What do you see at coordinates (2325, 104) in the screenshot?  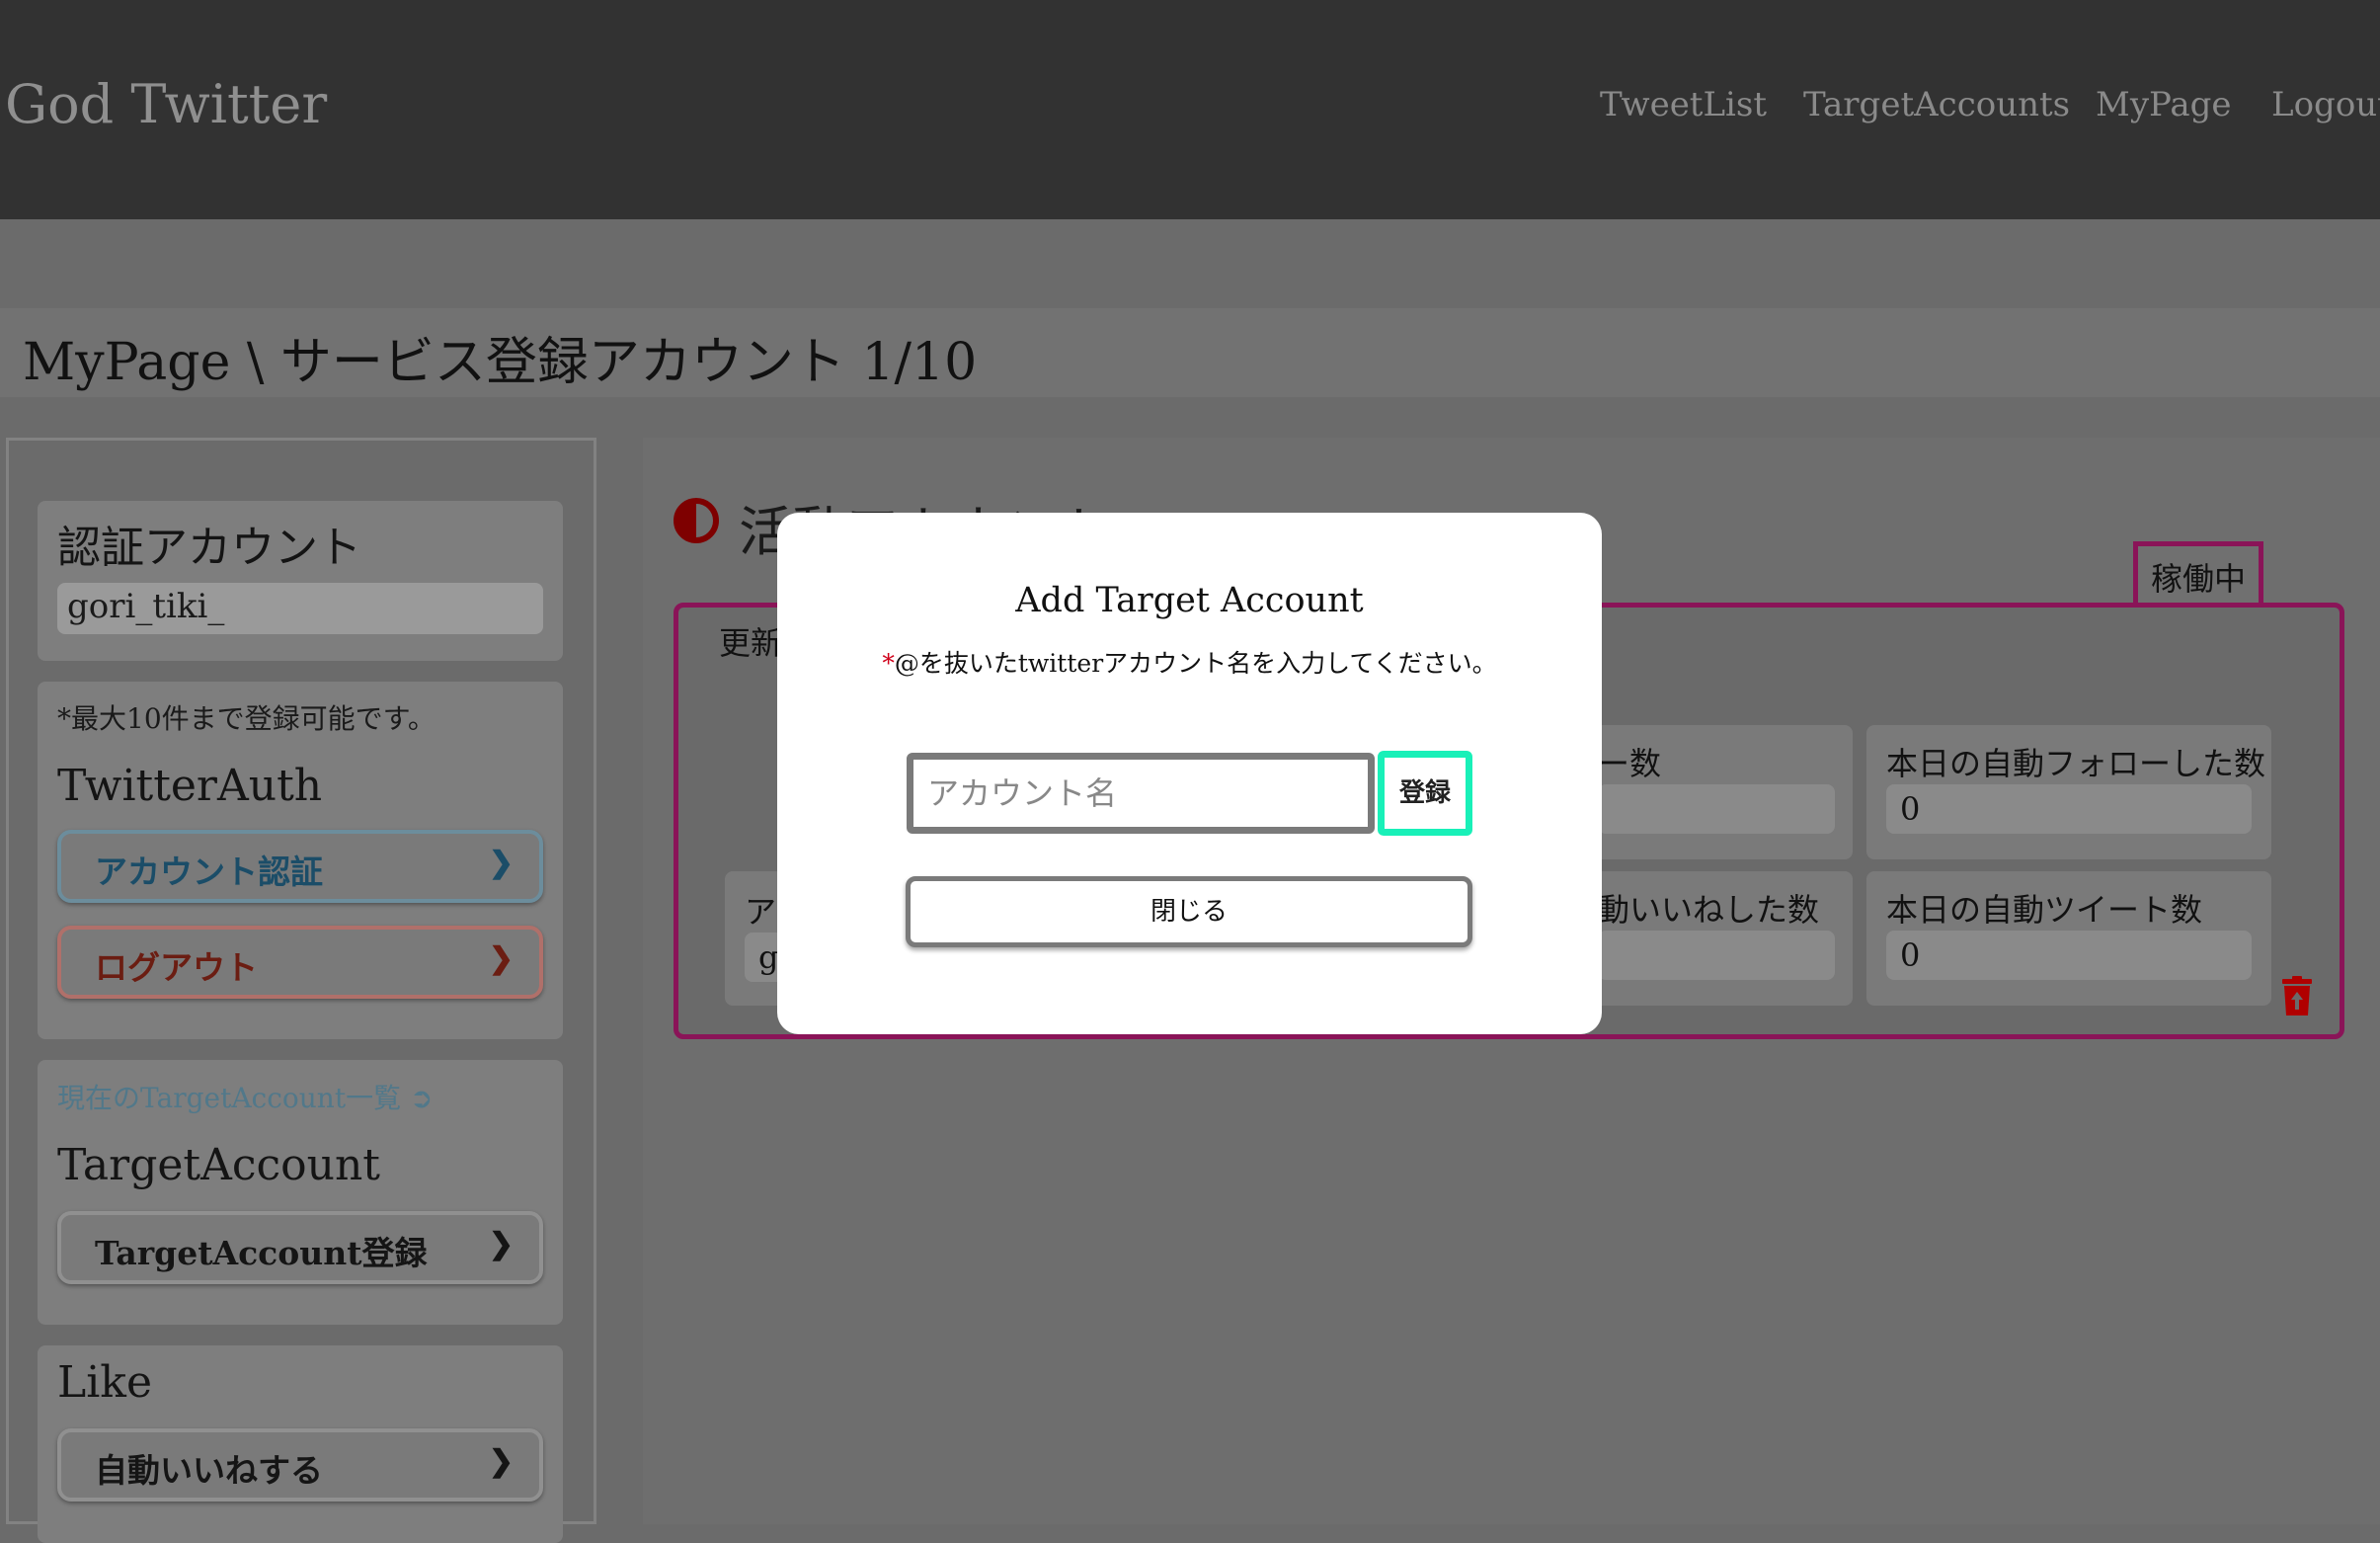 I see `nav-logout: Logout` at bounding box center [2325, 104].